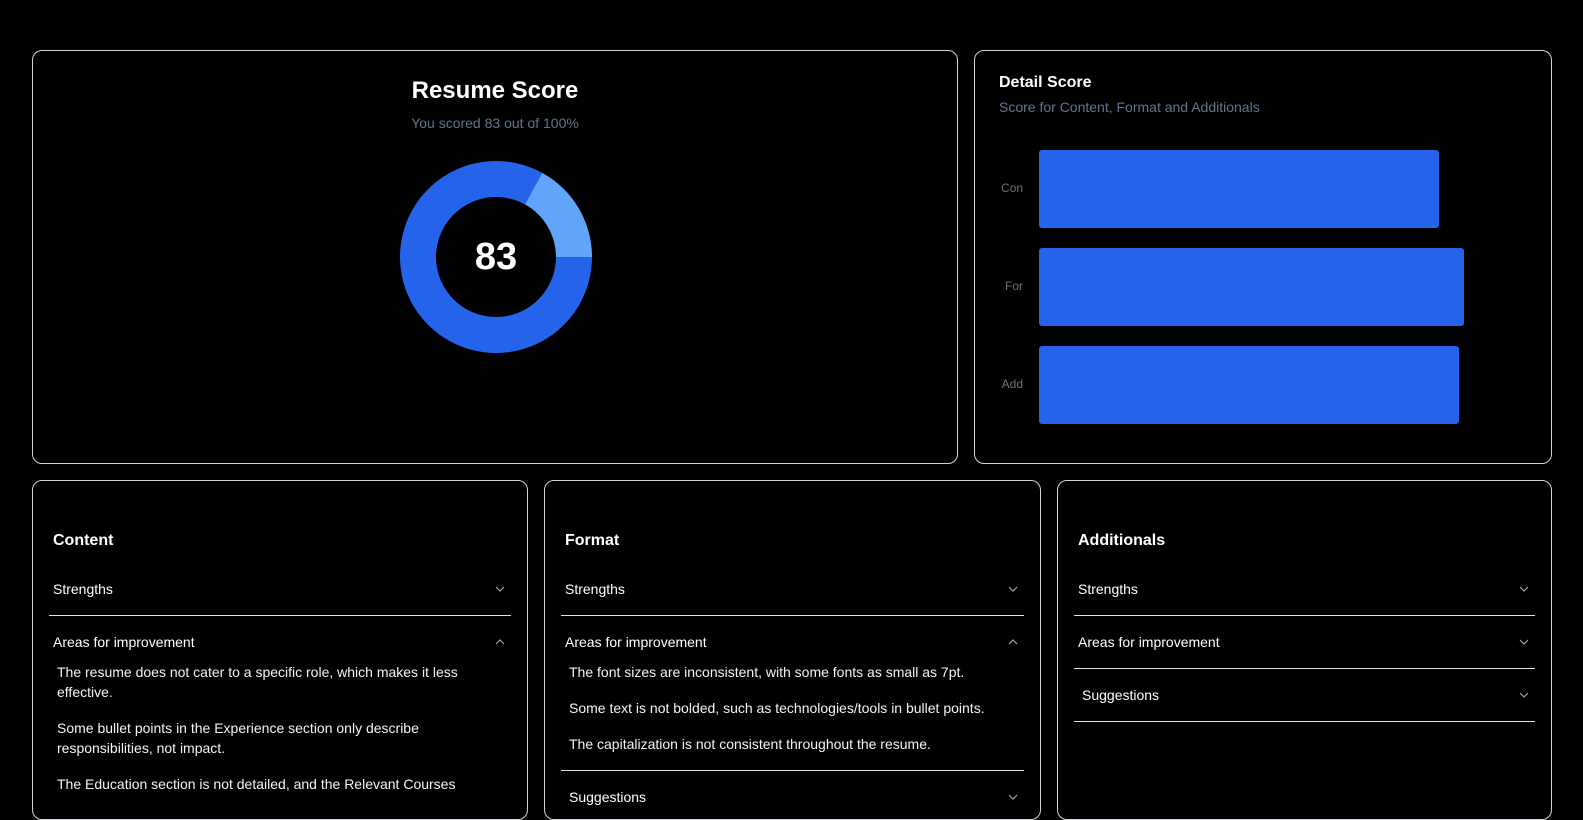 This screenshot has width=1583, height=820. I want to click on score-donut-chart: 83, so click(496, 257).